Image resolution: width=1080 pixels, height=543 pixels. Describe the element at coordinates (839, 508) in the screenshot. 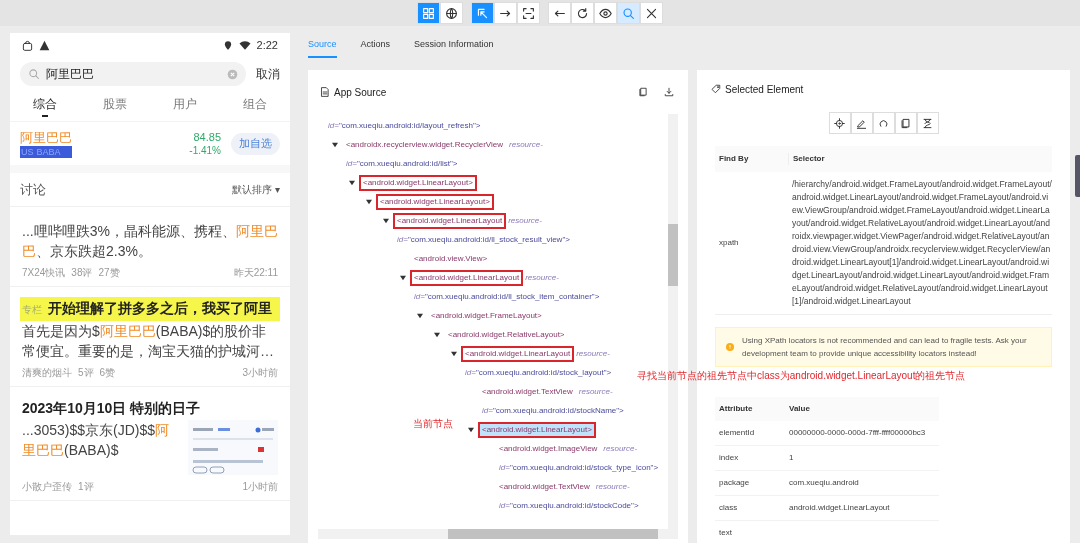

I see `table-cell-text: android.widget.LinearLayout` at that location.